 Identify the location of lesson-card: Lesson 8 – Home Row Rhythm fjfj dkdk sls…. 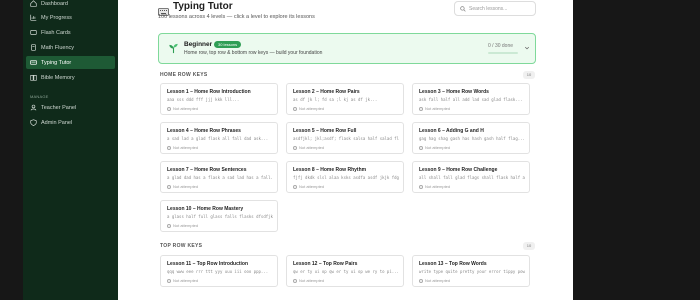
(345, 177).